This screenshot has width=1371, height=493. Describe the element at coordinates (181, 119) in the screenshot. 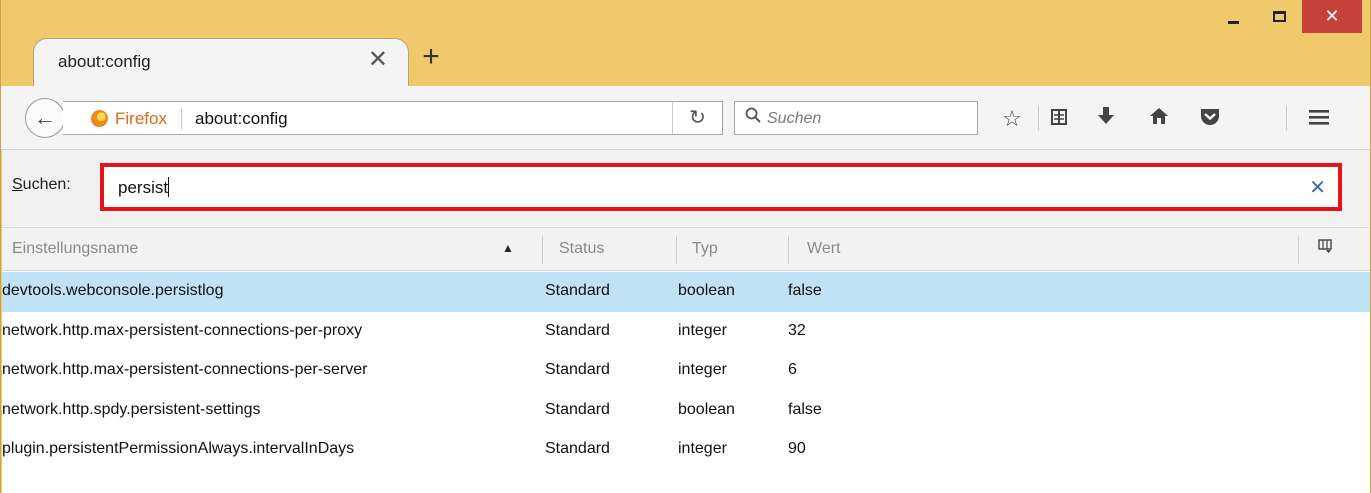

I see `url-separator` at that location.